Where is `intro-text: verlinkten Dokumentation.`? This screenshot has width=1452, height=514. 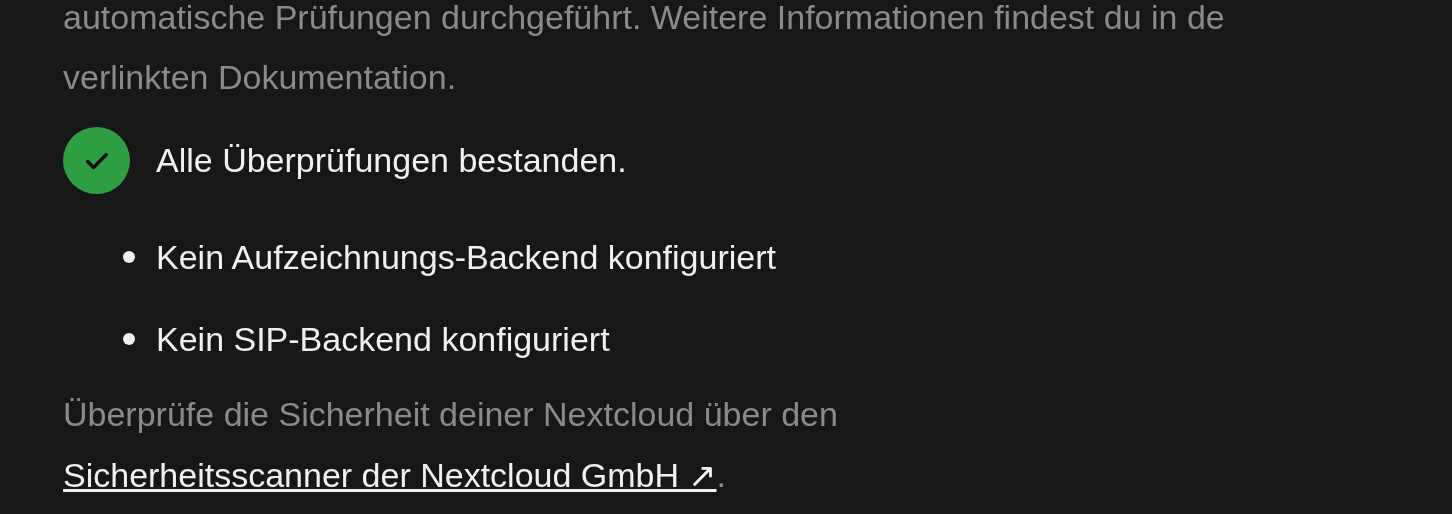
intro-text: verlinkten Dokumentation. is located at coordinates (260, 77).